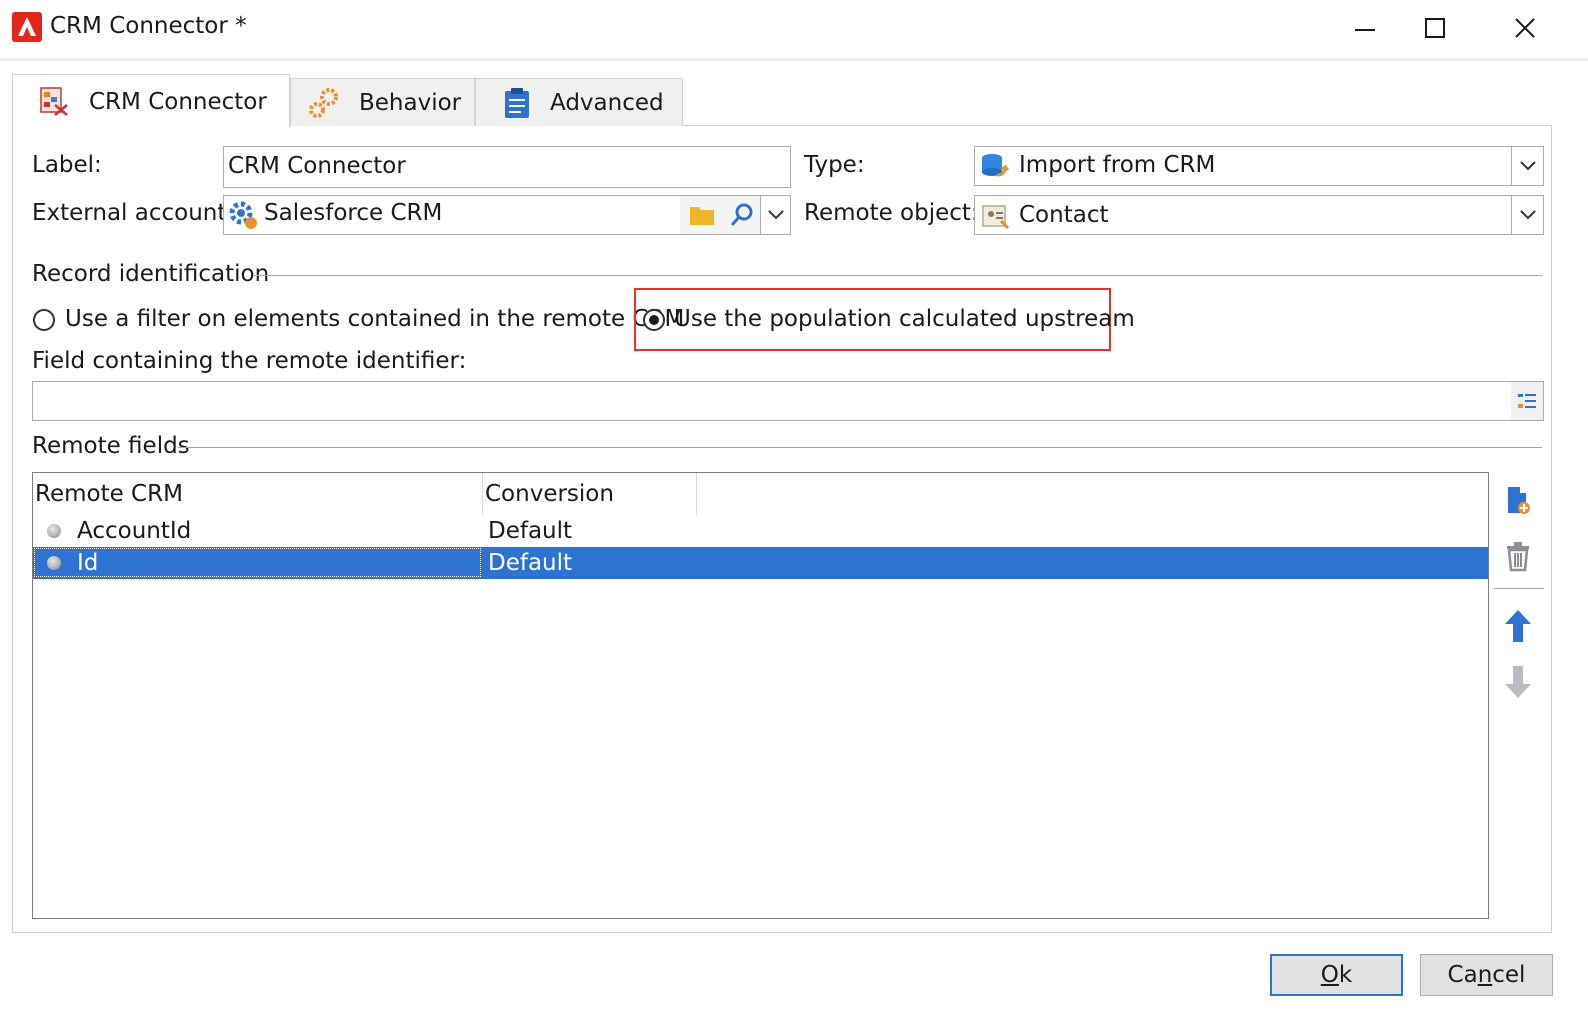 This screenshot has width=1588, height=1026. Describe the element at coordinates (1345, 975) in the screenshot. I see `ok-label-rest: k` at that location.